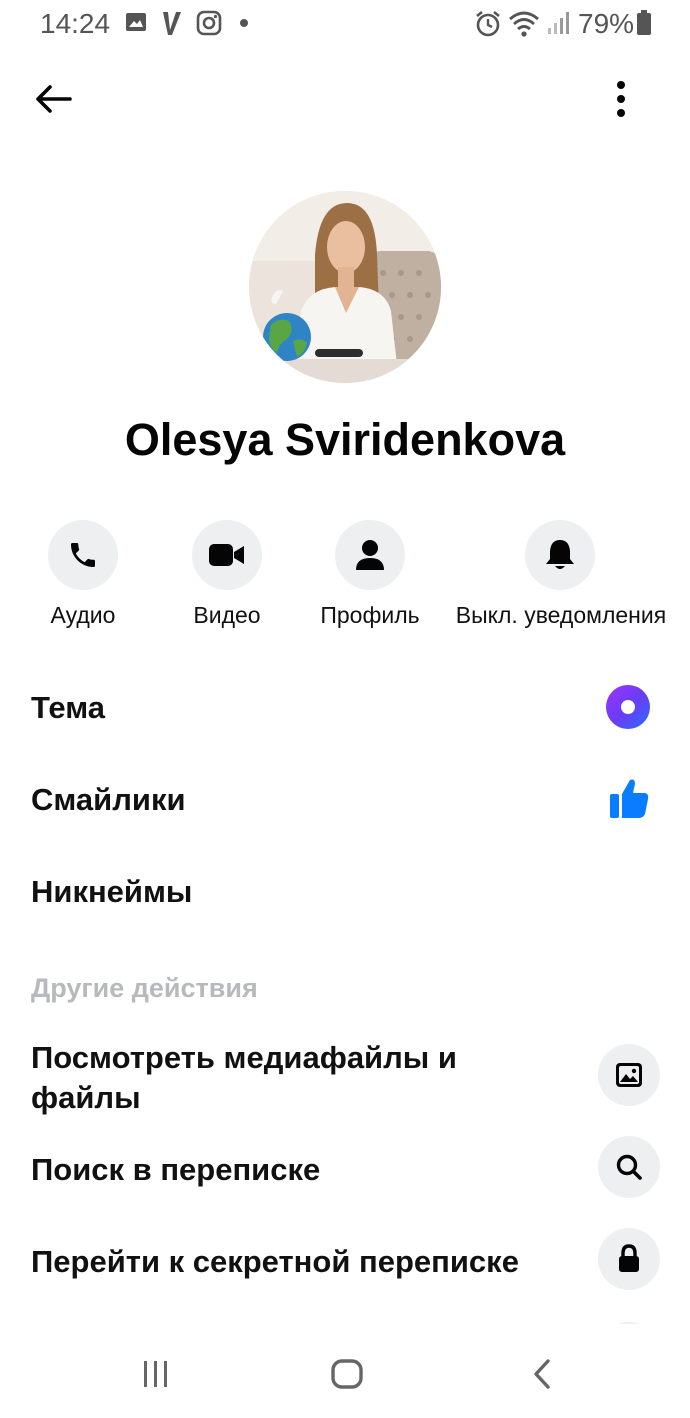 The width and height of the screenshot is (690, 1418). I want to click on video-camera-icon, so click(226, 555).